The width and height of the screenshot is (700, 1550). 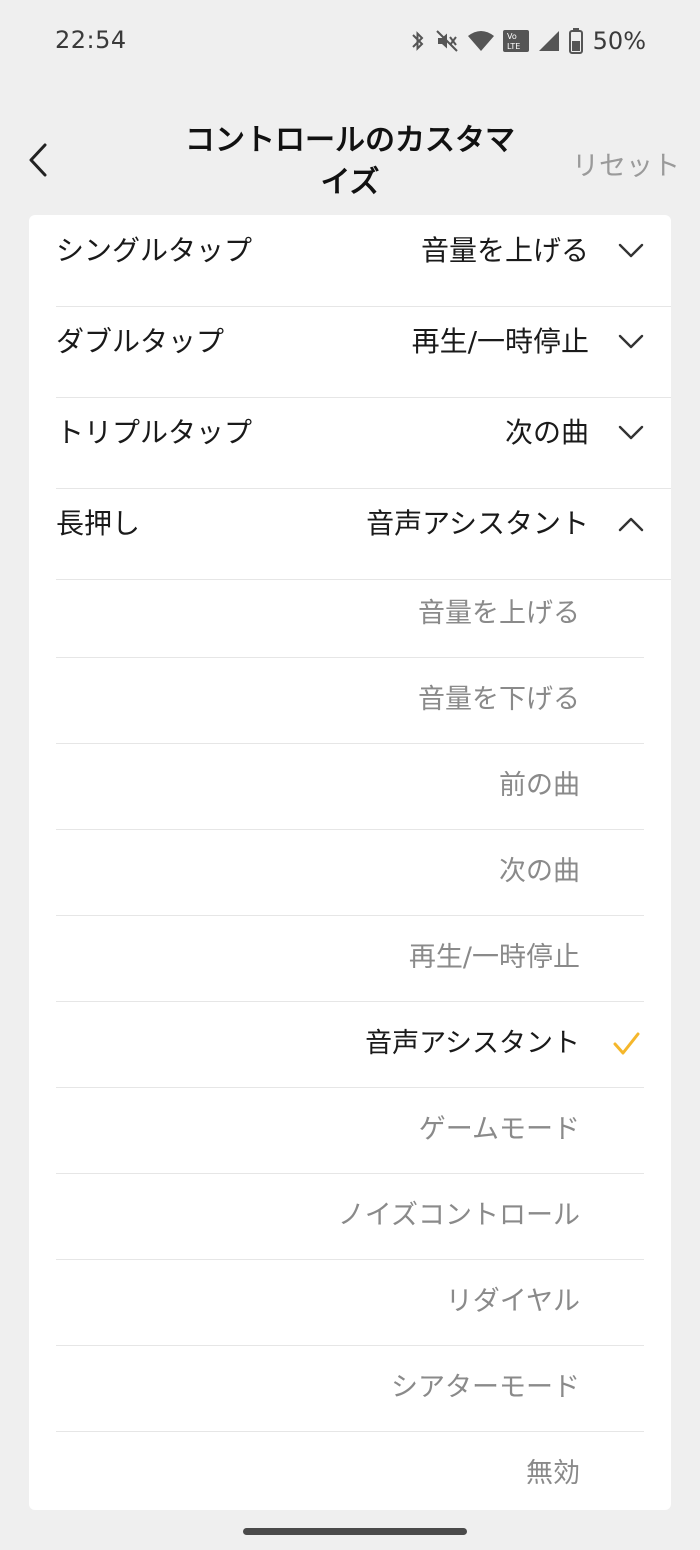 What do you see at coordinates (458, 1215) in the screenshot?
I see `option-label: ノイズコントロール` at bounding box center [458, 1215].